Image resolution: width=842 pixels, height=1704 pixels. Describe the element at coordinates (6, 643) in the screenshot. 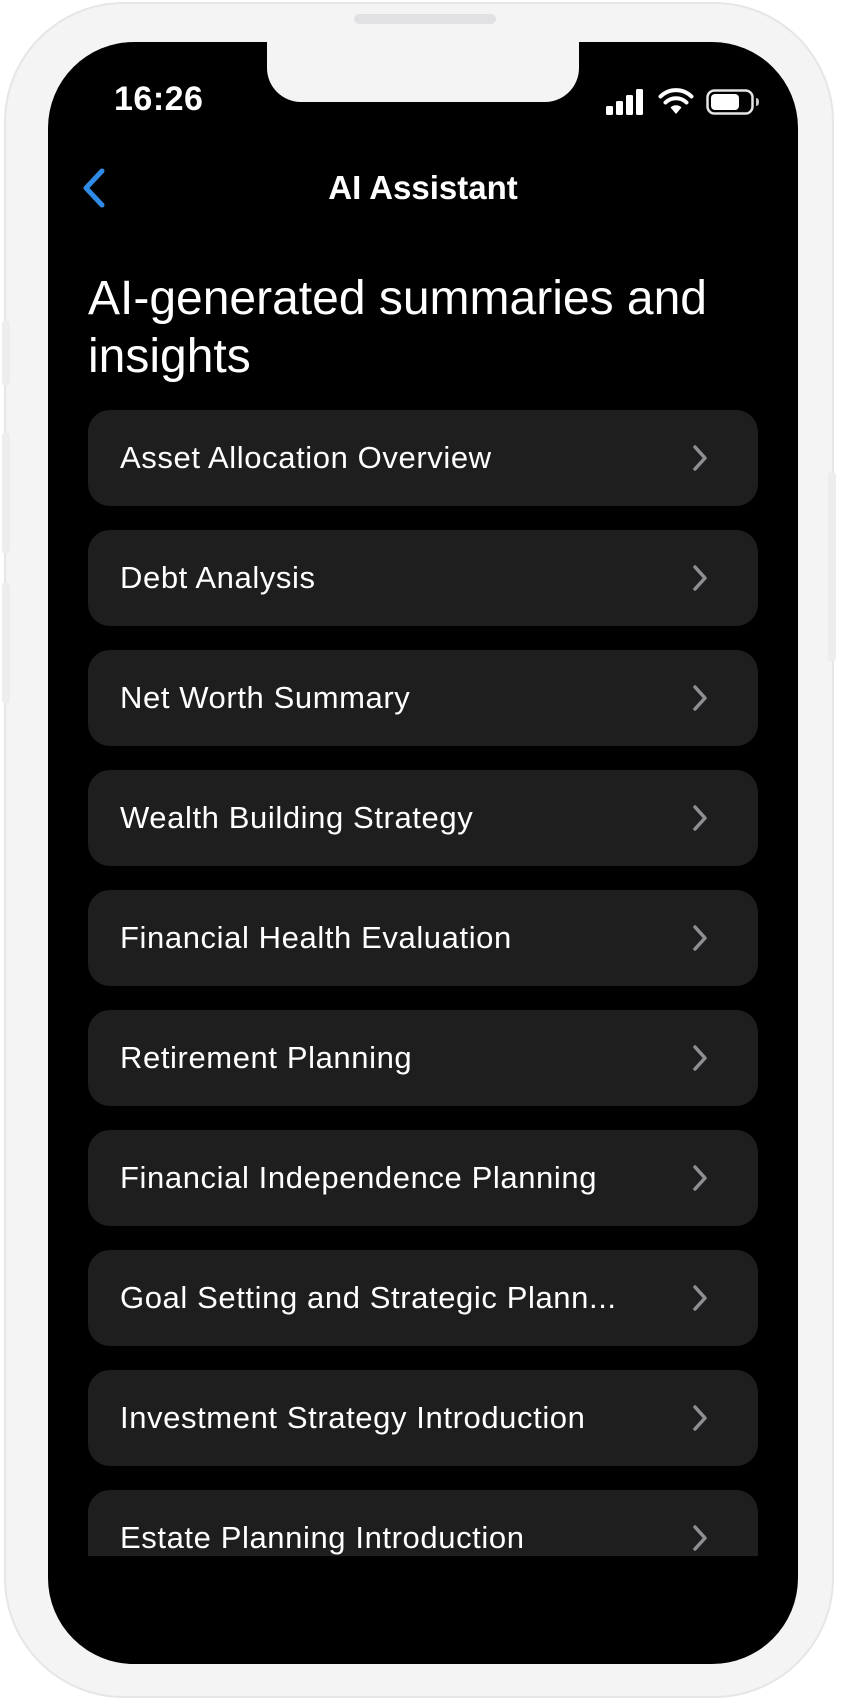

I see `volume-down-button` at that location.